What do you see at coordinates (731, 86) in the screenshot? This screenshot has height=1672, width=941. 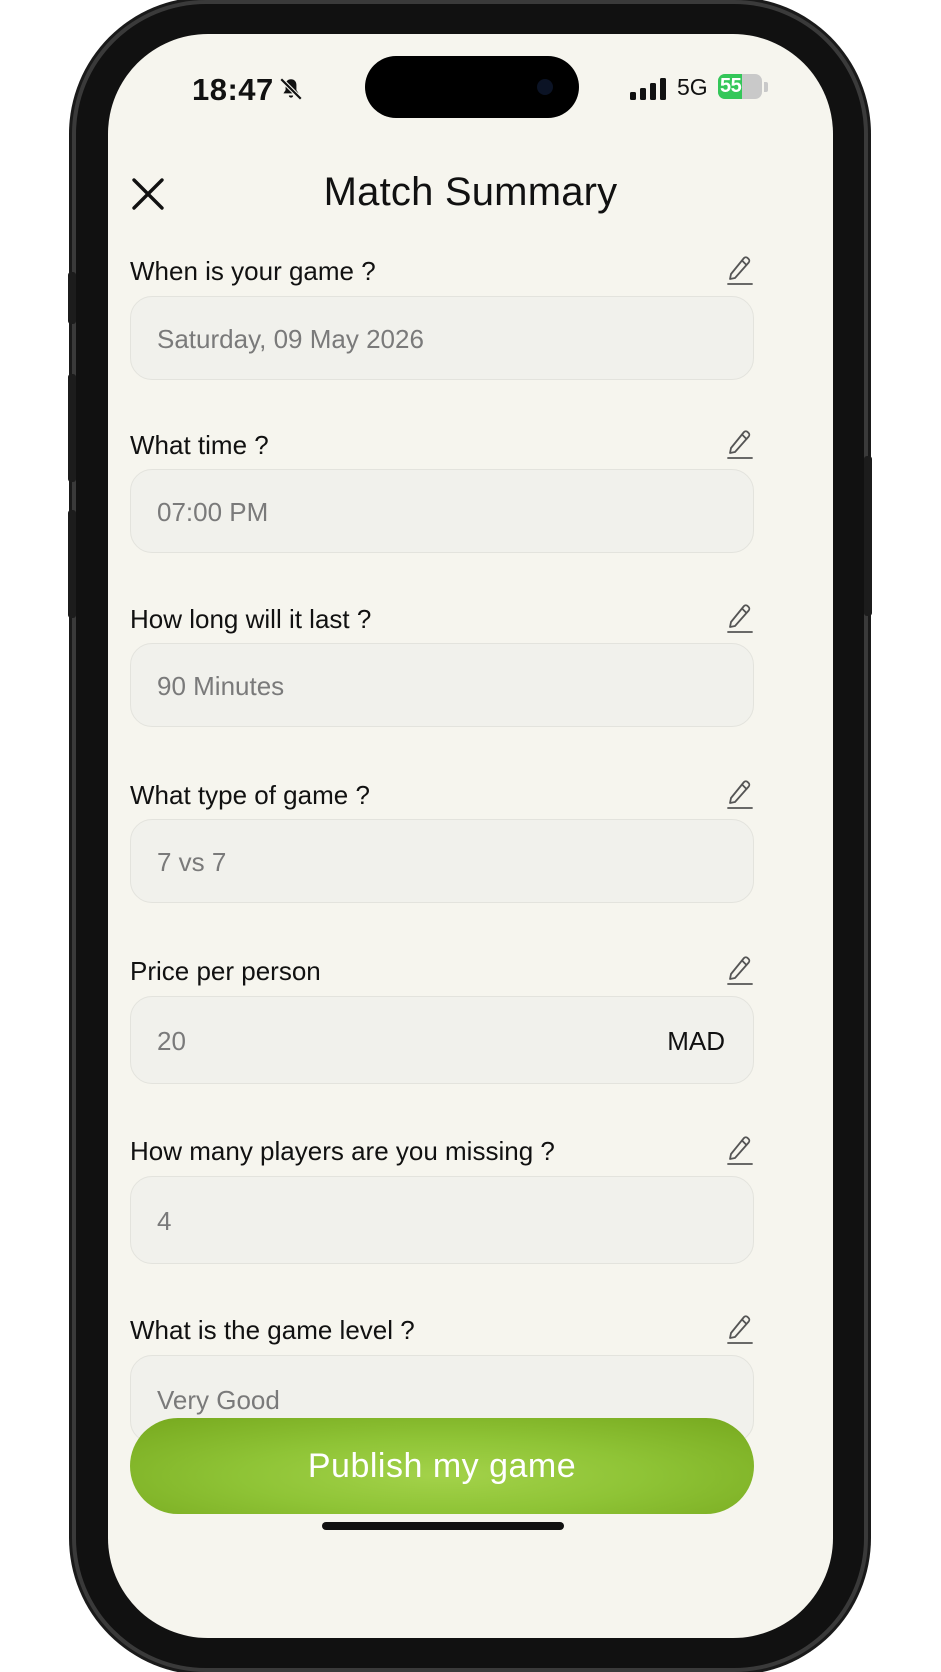 I see `battery-level: 55` at bounding box center [731, 86].